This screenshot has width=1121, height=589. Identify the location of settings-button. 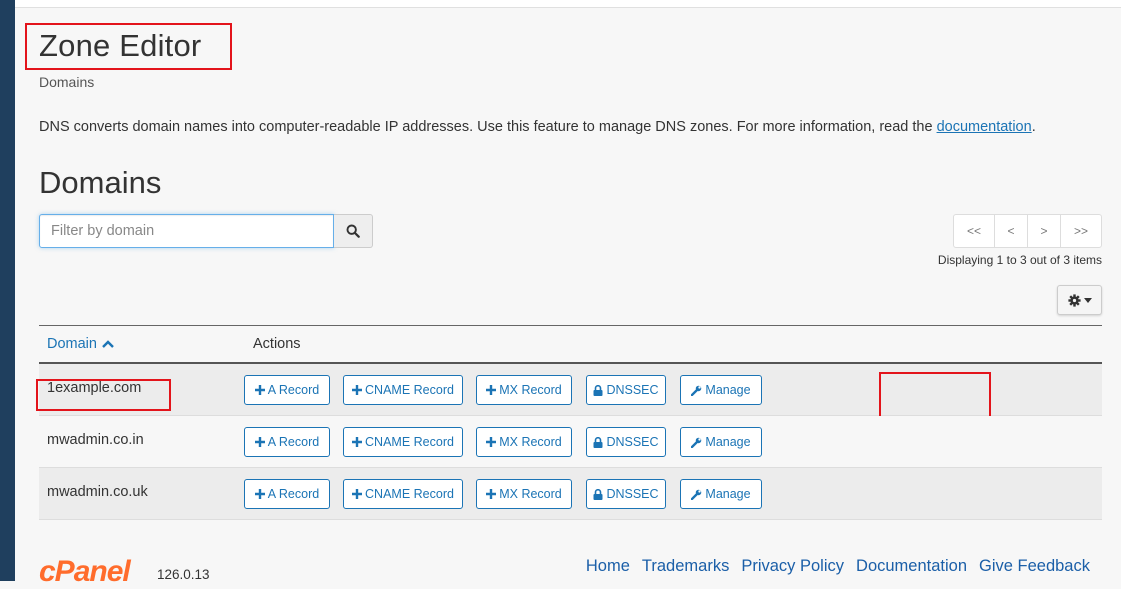
(1079, 300).